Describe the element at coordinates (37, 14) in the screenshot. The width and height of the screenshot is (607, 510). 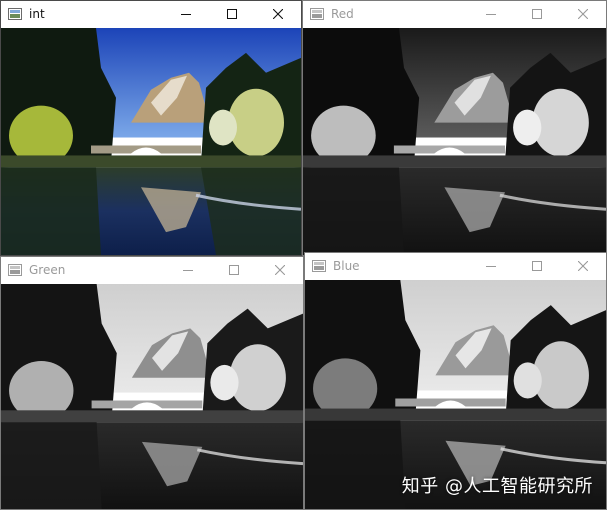
I see `window-title: int` at that location.